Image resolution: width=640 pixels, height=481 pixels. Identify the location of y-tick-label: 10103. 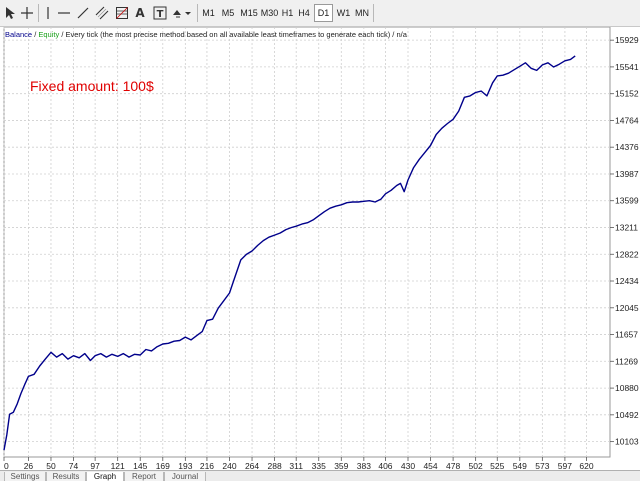
(627, 442).